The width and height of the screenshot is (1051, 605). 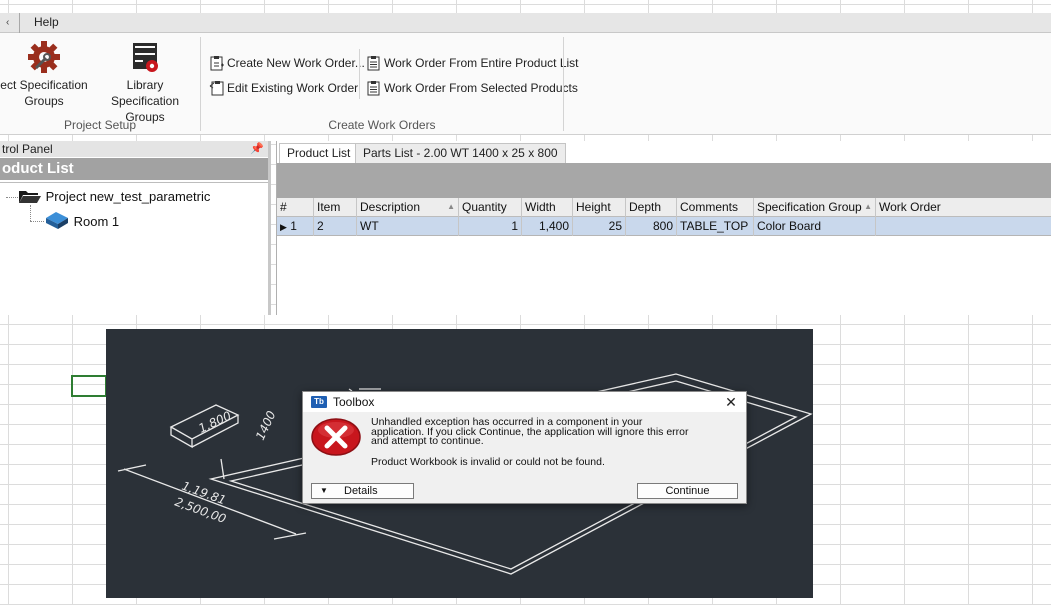 I want to click on group-label-project-setup: Project Setup, so click(x=100, y=125).